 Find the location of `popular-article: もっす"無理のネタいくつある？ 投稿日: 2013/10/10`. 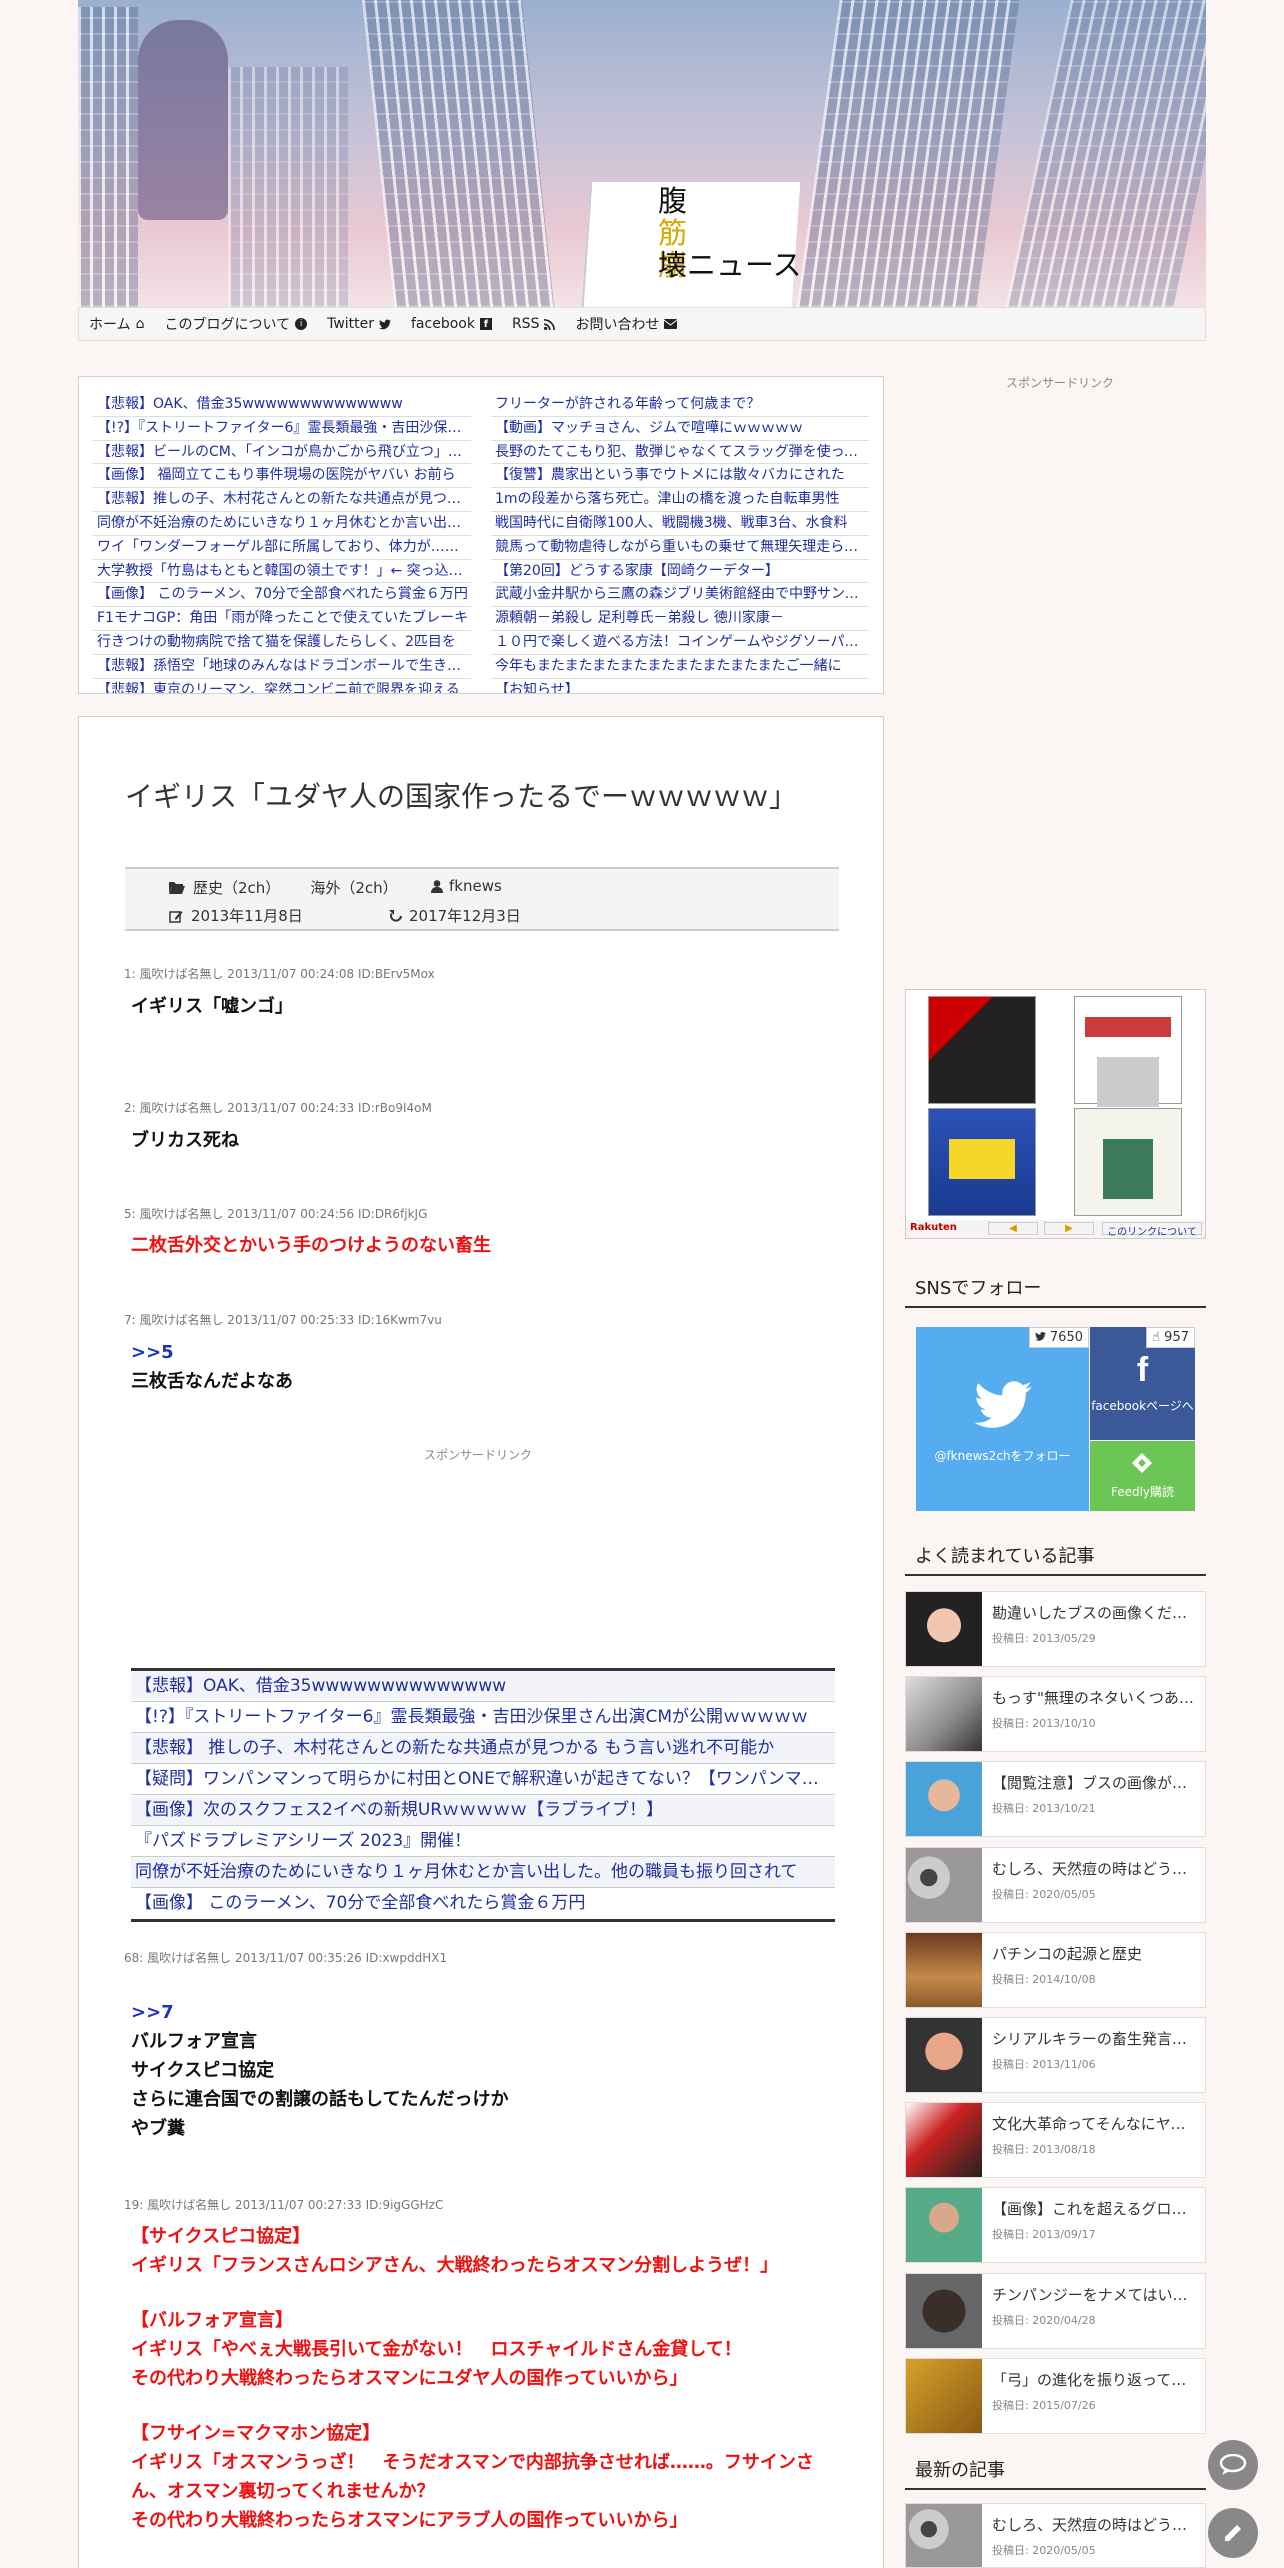

popular-article: もっす"無理のネタいくつある？ 投稿日: 2013/10/10 is located at coordinates (1055, 1714).